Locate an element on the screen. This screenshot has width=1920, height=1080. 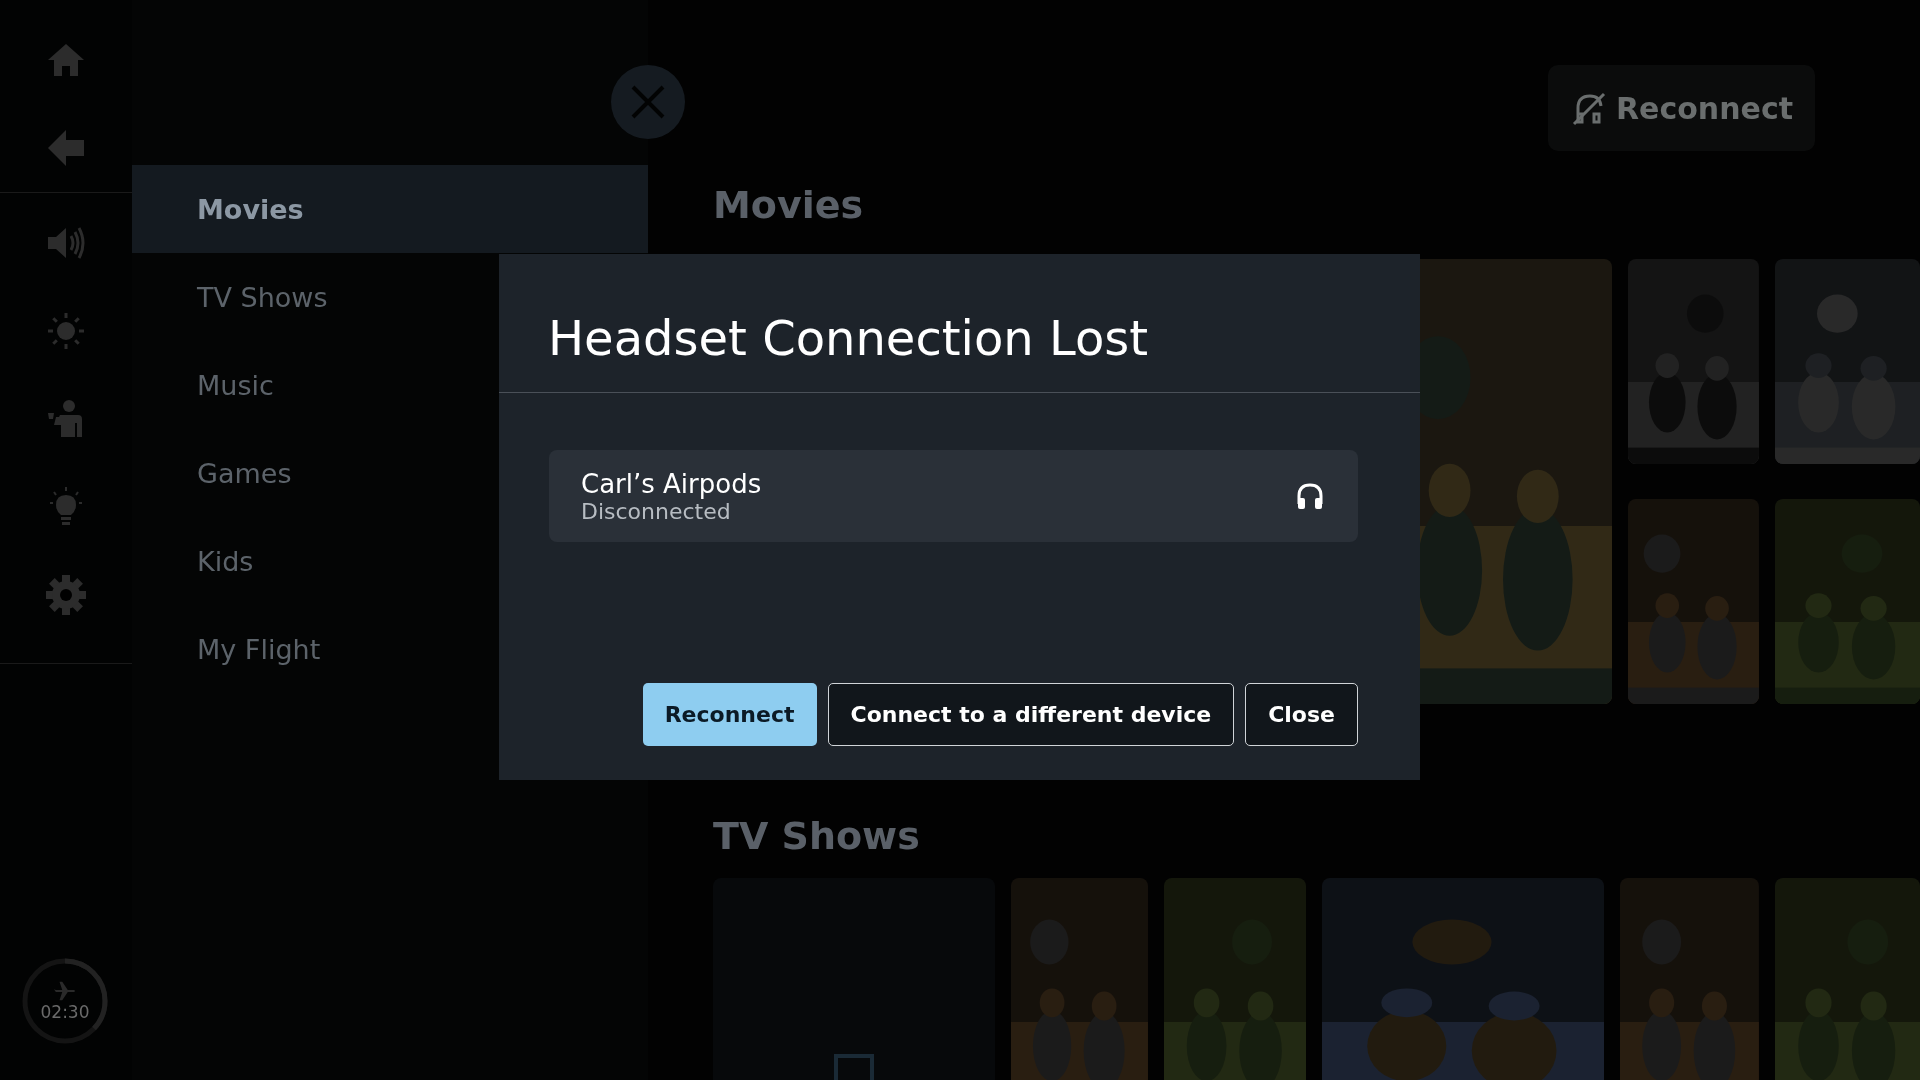
device-name: Carl’s Airpods is located at coordinates (672, 483).